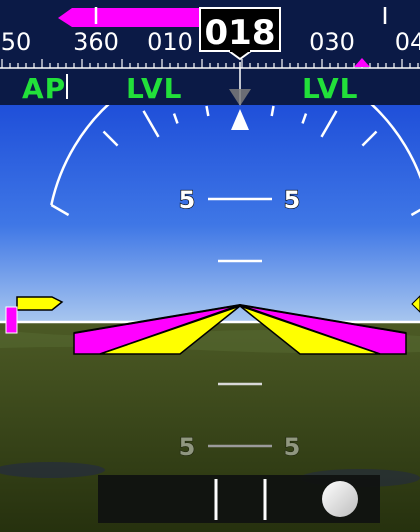 The height and width of the screenshot is (532, 420). What do you see at coordinates (129, 17) in the screenshot?
I see `heading-bug` at bounding box center [129, 17].